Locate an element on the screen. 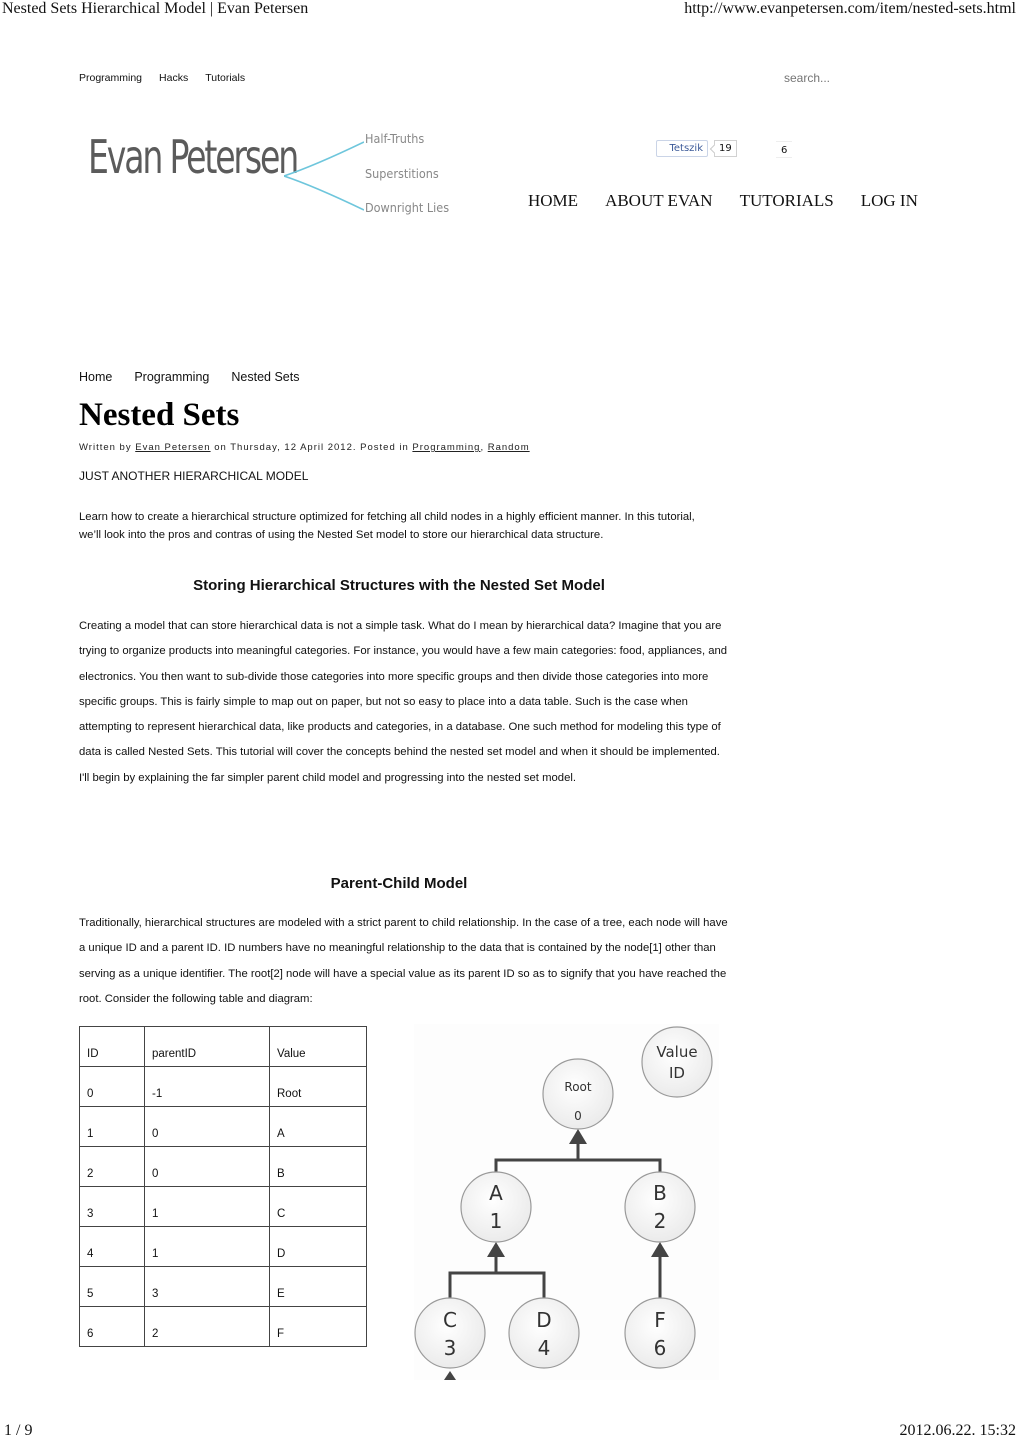 Image resolution: width=1020 pixels, height=1442 pixels. table-row: 41D is located at coordinates (223, 1246).